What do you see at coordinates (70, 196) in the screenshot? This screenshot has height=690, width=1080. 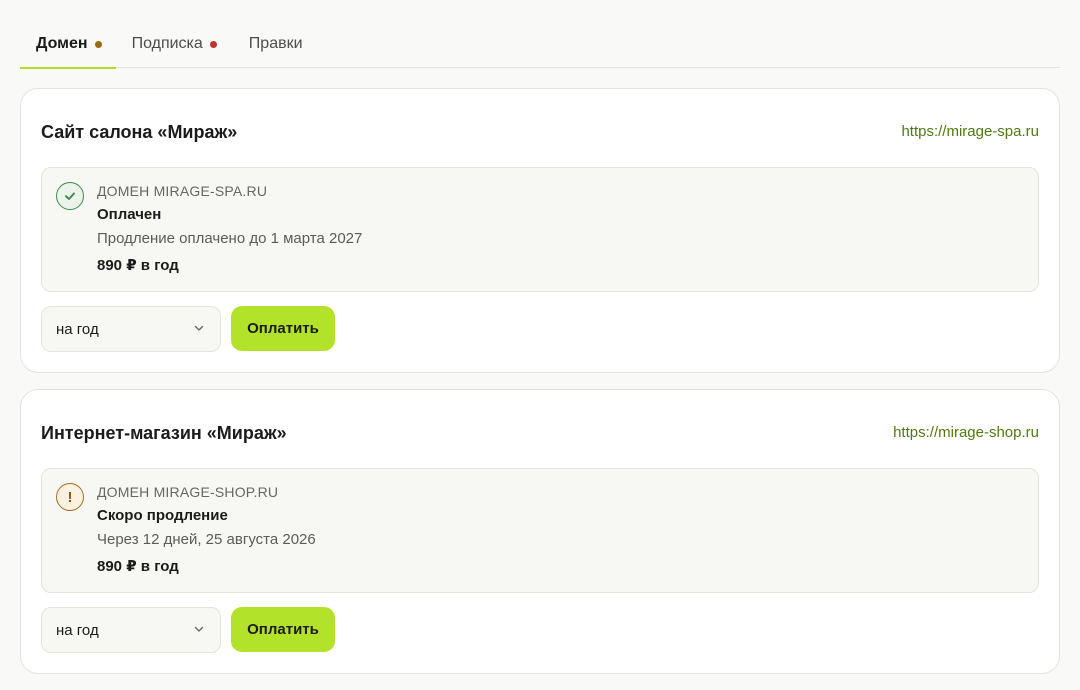 I see `check-icon` at bounding box center [70, 196].